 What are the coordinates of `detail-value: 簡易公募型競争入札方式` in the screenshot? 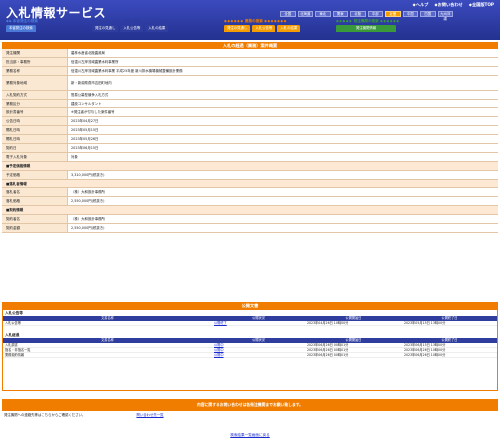 It's located at (282, 94).